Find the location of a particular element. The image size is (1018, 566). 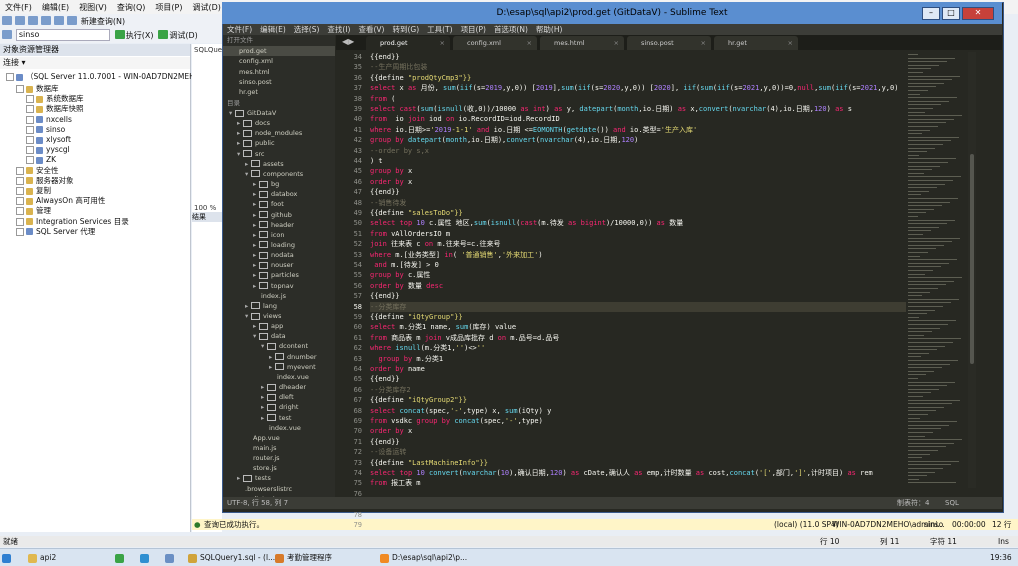

tree-node: ▾ views is located at coordinates (263, 316).